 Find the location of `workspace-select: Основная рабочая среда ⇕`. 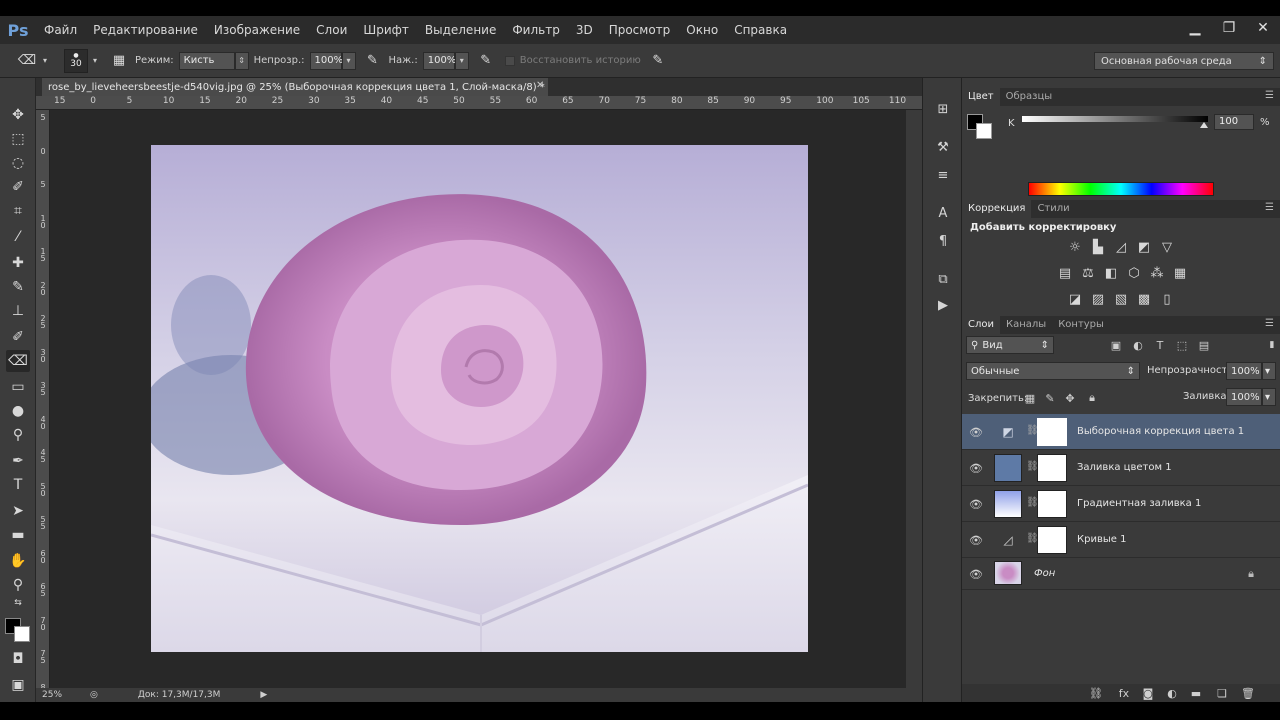

workspace-select: Основная рабочая среда ⇕ is located at coordinates (1184, 61).